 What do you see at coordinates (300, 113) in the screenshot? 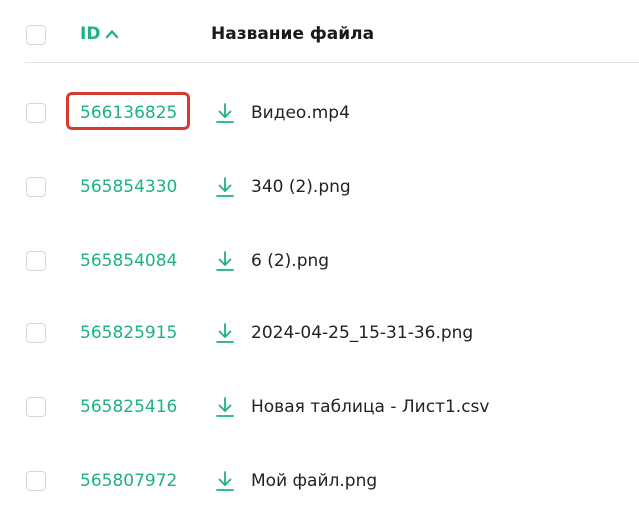
I see `file-name: Видео.mp4` at bounding box center [300, 113].